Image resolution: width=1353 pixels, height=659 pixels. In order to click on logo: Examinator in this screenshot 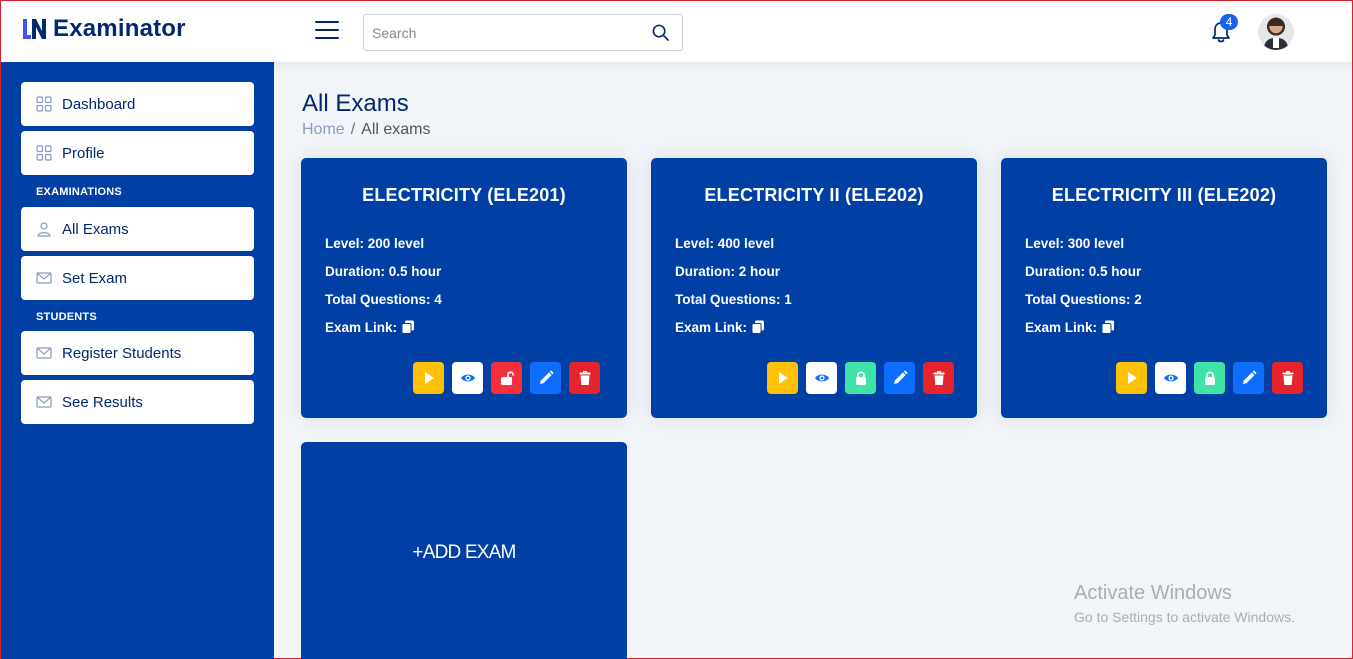, I will do `click(103, 29)`.